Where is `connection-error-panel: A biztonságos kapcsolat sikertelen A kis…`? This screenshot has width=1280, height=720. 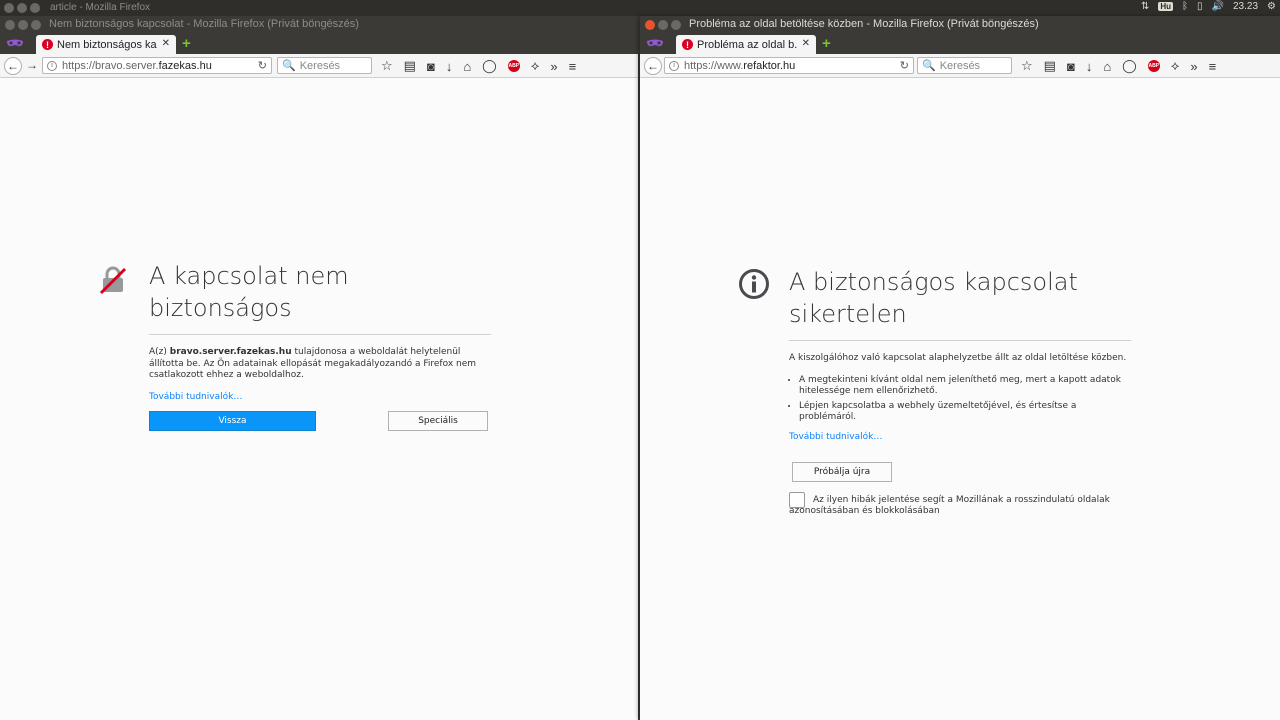
connection-error-panel: A biztonságos kapcsolat sikertelen A kis… is located at coordinates (960, 392).